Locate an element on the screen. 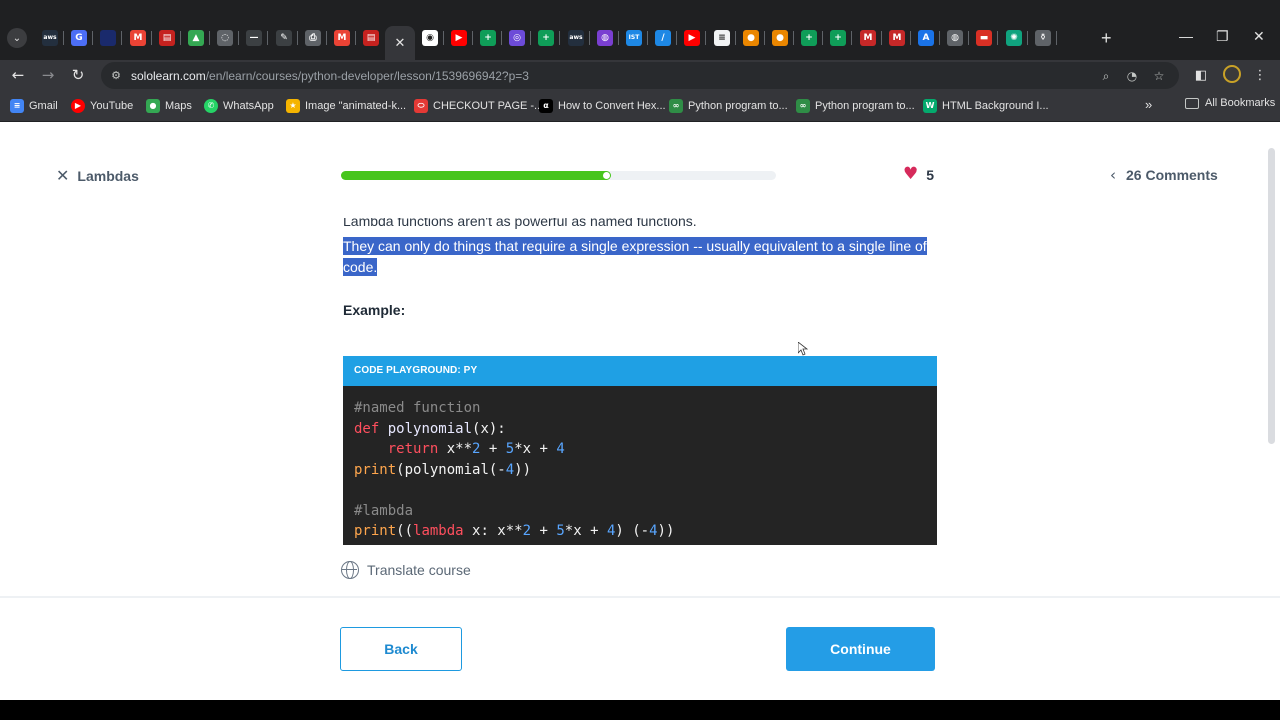  more-bookmarks-button: » is located at coordinates (1148, 104).